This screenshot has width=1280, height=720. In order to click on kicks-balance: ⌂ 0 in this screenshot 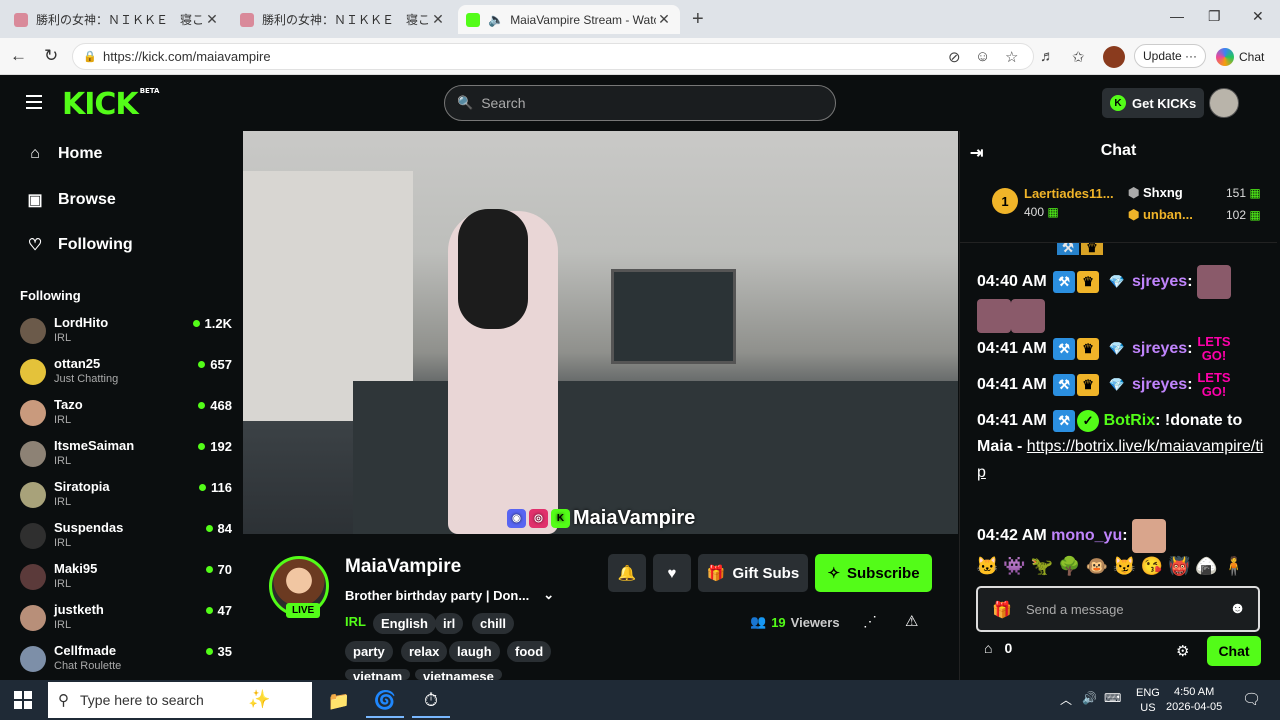, I will do `click(998, 648)`.